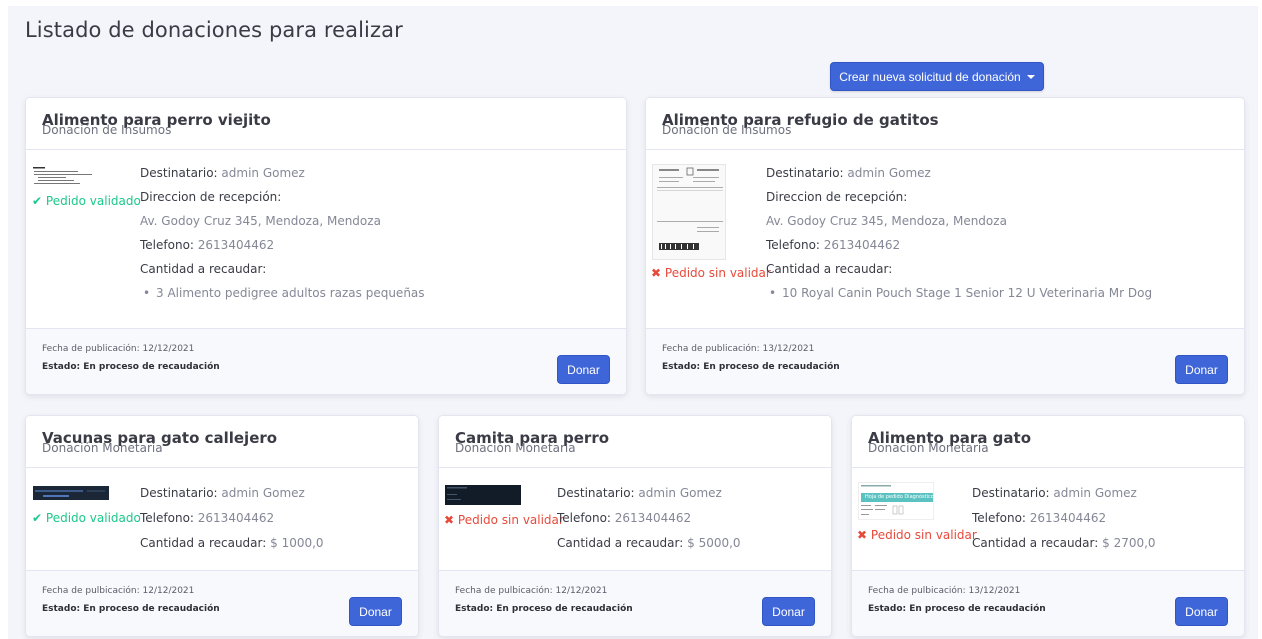  Describe the element at coordinates (635, 442) in the screenshot. I see `card-header: Camita para perro Donación Monetaria` at that location.